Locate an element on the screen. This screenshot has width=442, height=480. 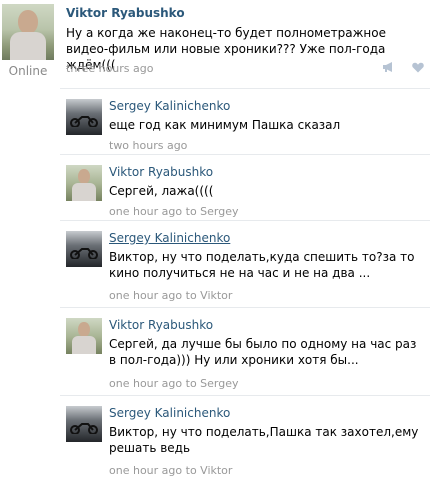
reply-time: two hours ago is located at coordinates (148, 145).